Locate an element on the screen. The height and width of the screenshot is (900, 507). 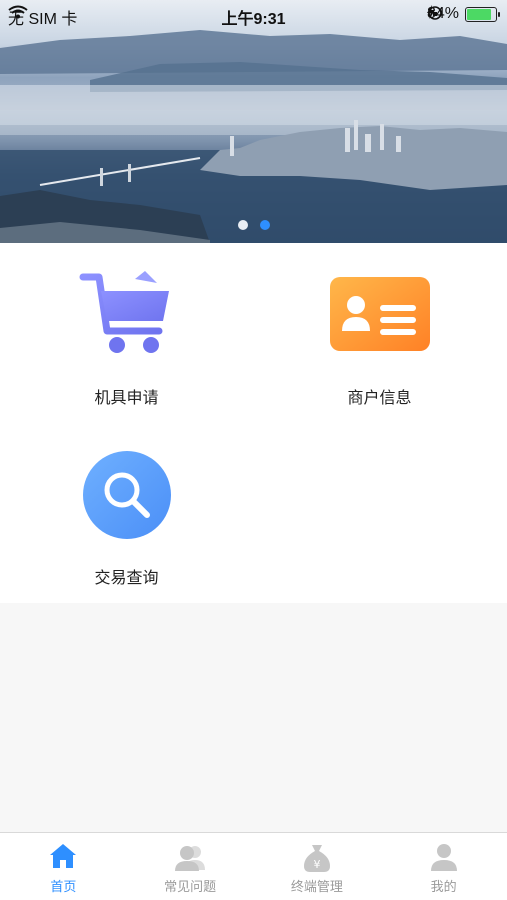
tab-mine: 我的 is located at coordinates (443, 866).